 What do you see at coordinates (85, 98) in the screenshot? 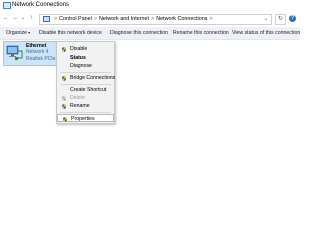
I see `menu-item-delete: Delete` at bounding box center [85, 98].